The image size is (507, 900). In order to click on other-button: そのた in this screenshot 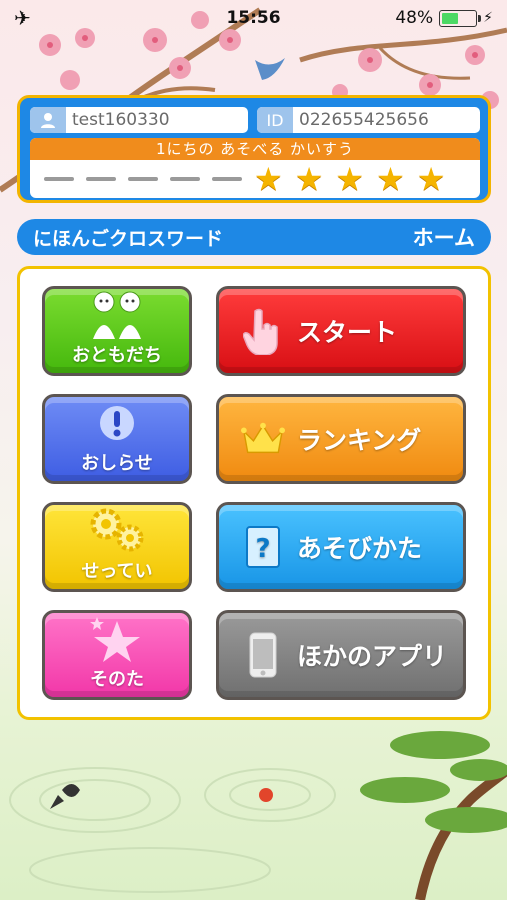, I will do `click(117, 655)`.